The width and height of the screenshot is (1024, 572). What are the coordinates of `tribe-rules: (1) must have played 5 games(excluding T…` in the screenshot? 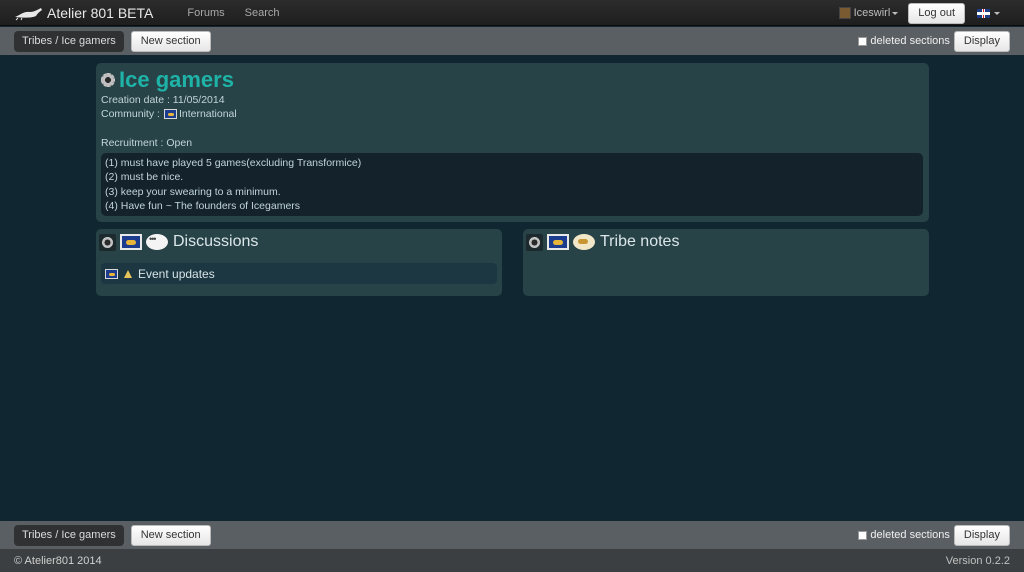 It's located at (512, 184).